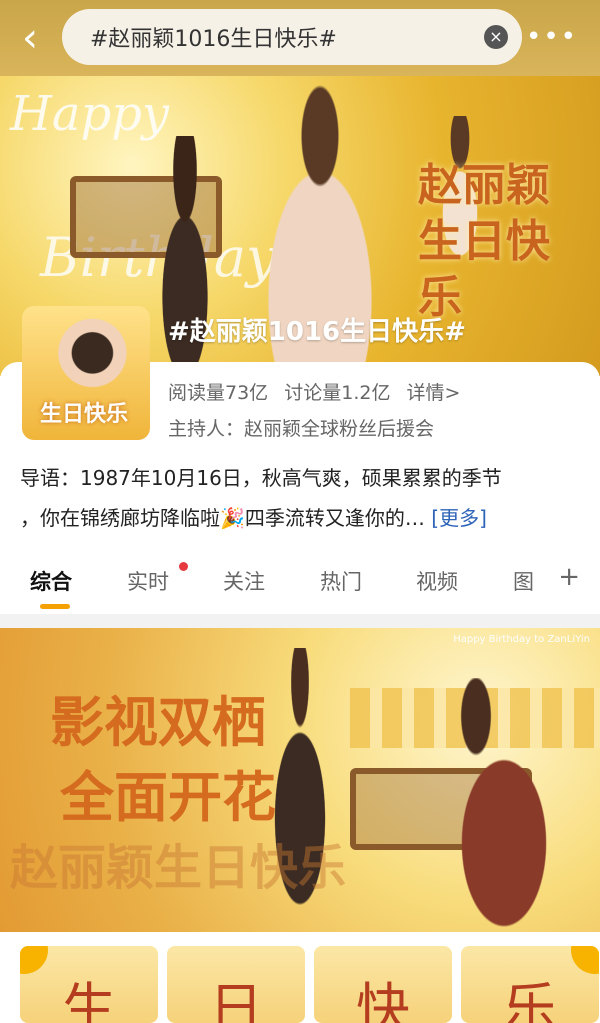 This screenshot has width=600, height=1023. I want to click on tab-image: 图, so click(523, 581).